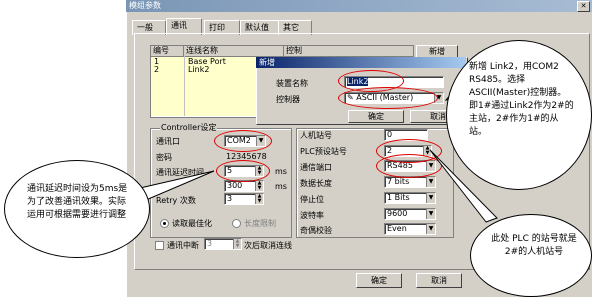 This screenshot has width=592, height=297. What do you see at coordinates (77, 209) in the screenshot?
I see `callout-delay: 通讯延迟时间设为5ms是为了改善通讯效果。实际运用可根据需要进行调整` at bounding box center [77, 209].